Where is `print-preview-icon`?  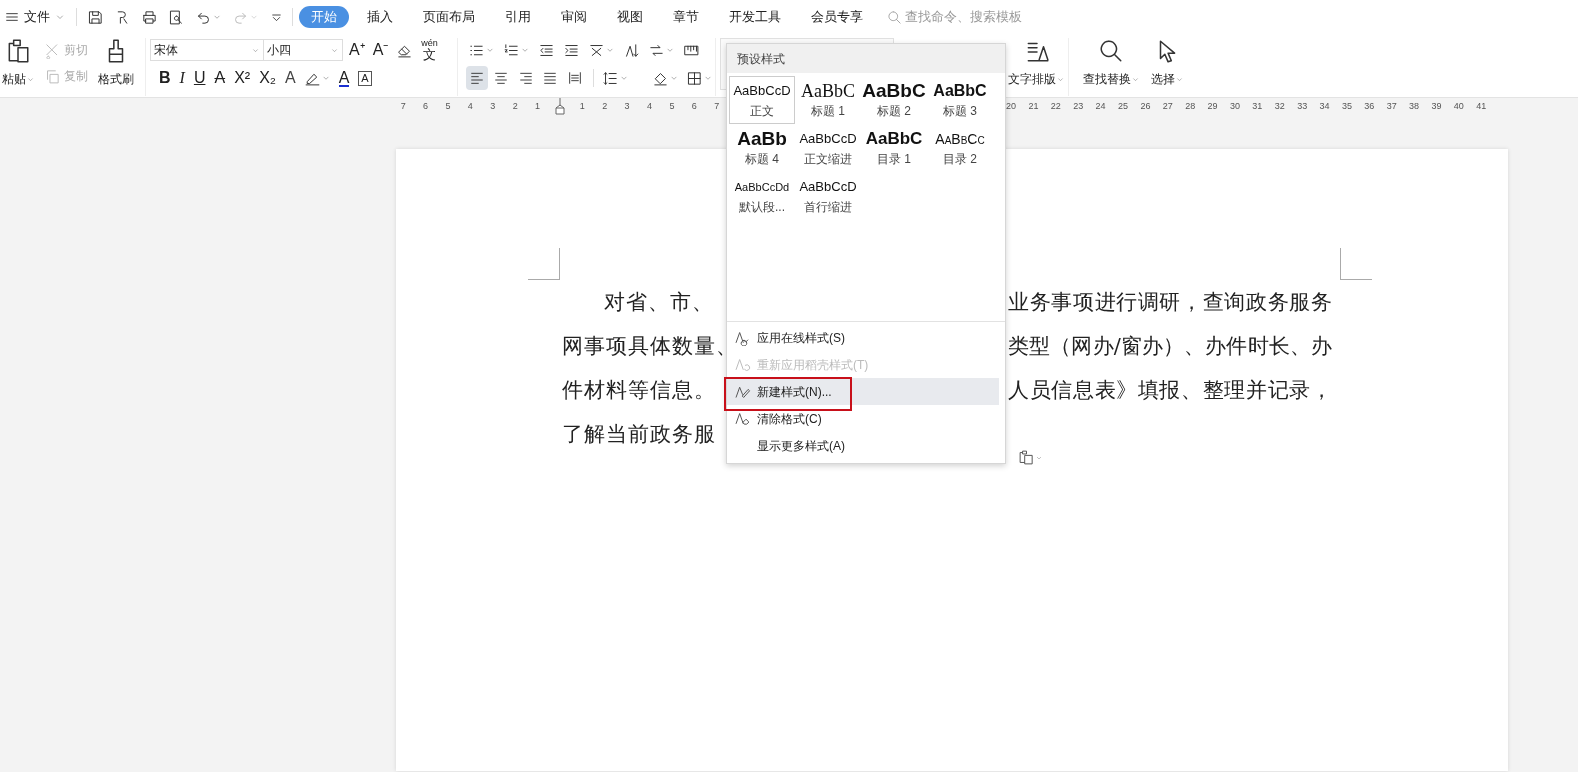
print-preview-icon is located at coordinates (176, 17).